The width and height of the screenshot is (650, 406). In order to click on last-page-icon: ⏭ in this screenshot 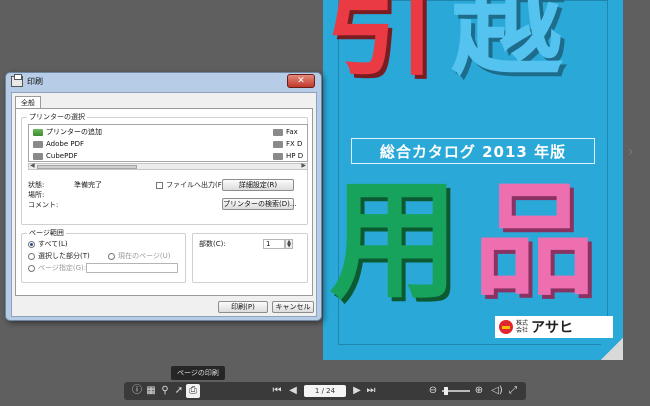, I will do `click(371, 391)`.